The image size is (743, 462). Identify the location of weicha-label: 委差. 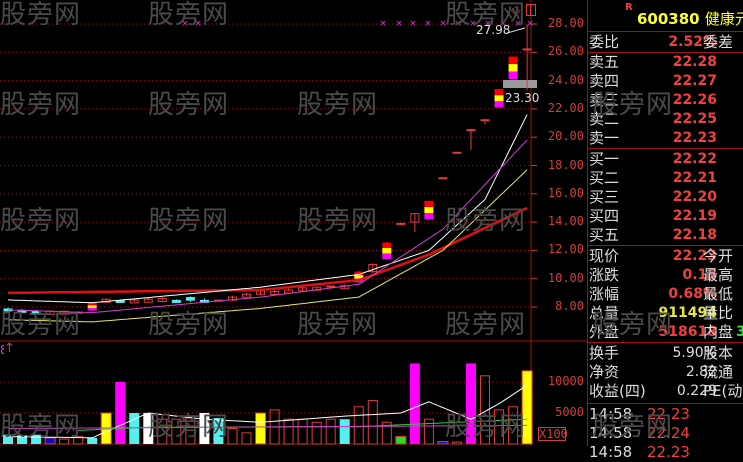
(718, 42).